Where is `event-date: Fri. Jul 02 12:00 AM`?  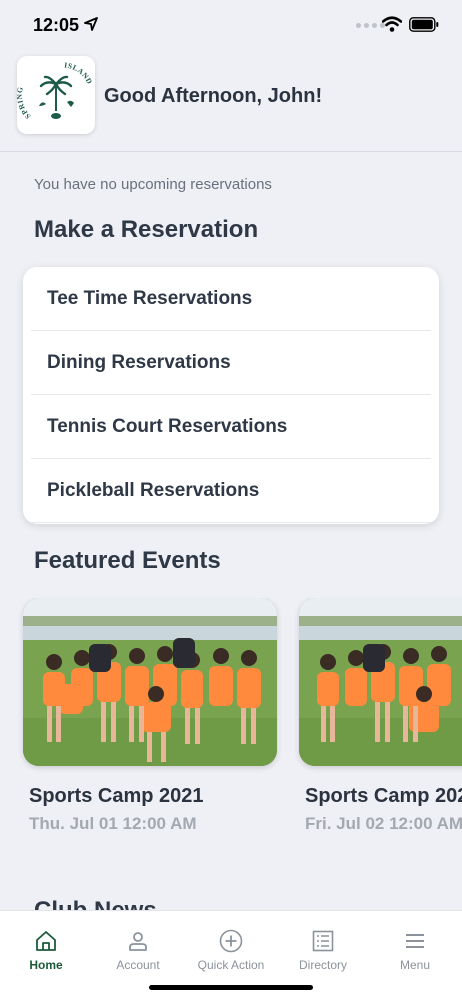
event-date: Fri. Jul 02 12:00 AM is located at coordinates (383, 823).